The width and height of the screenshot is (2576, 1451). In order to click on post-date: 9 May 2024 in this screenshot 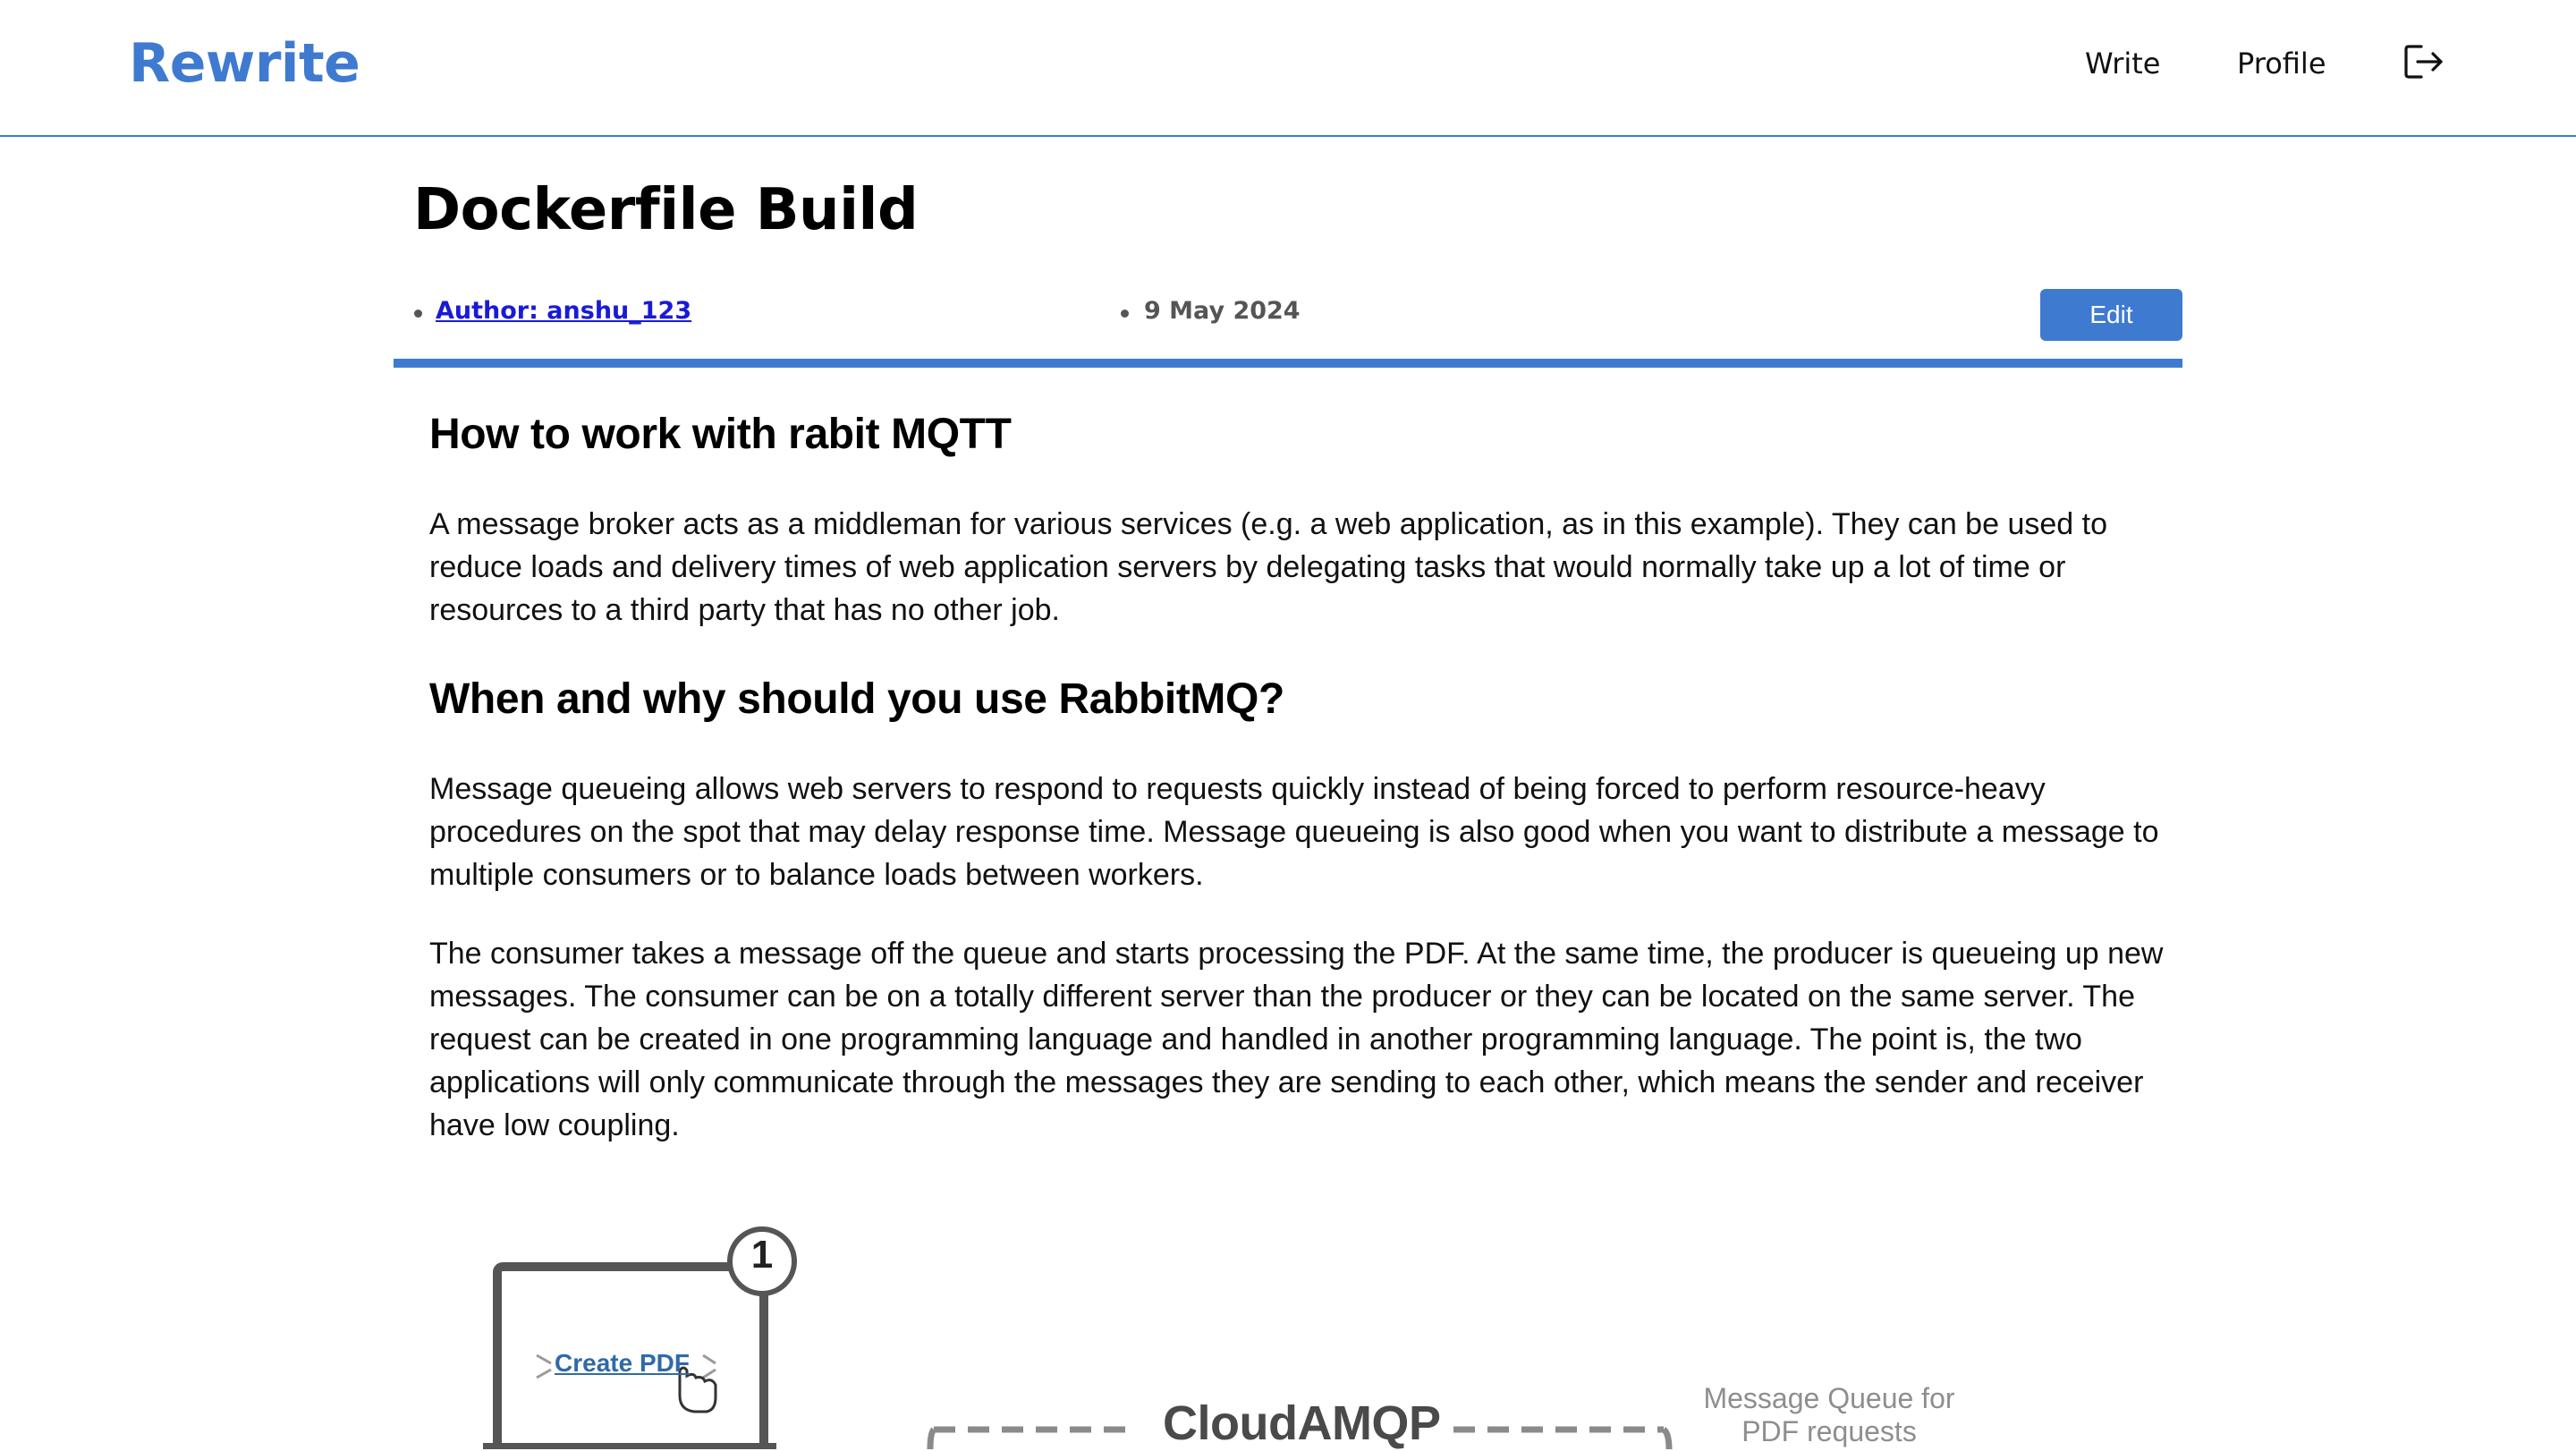, I will do `click(1222, 311)`.